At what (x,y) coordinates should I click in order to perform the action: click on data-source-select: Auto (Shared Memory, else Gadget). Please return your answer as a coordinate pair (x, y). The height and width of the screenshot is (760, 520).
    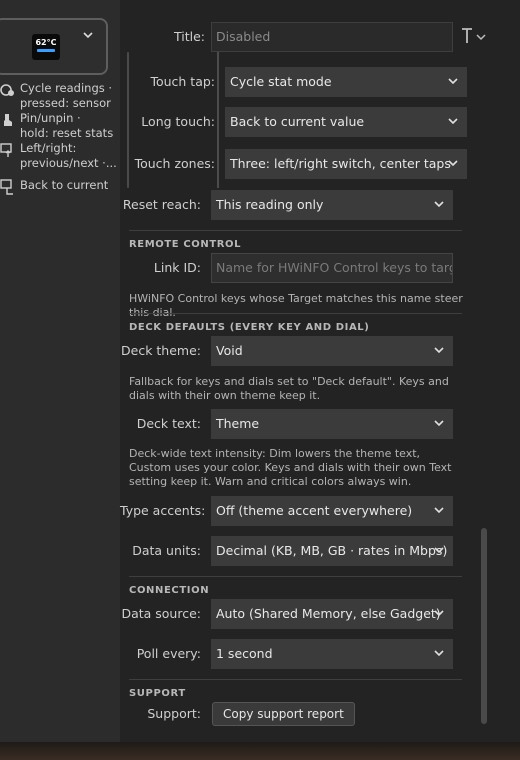
    Looking at the image, I should click on (332, 614).